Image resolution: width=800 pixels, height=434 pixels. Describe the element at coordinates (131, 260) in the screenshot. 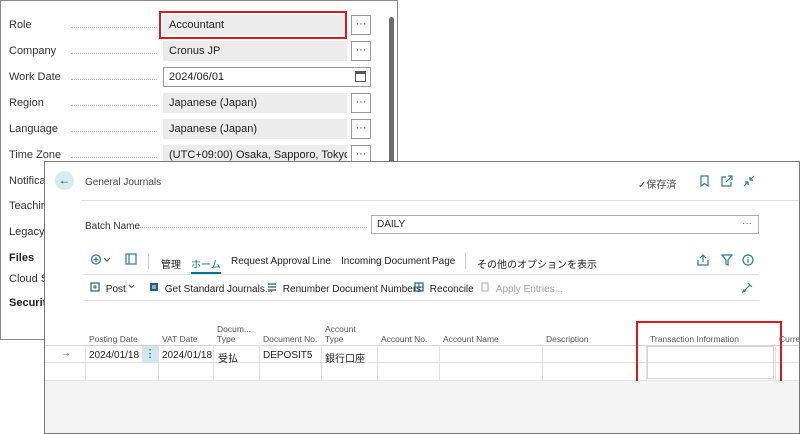

I see `list-view-icon` at that location.